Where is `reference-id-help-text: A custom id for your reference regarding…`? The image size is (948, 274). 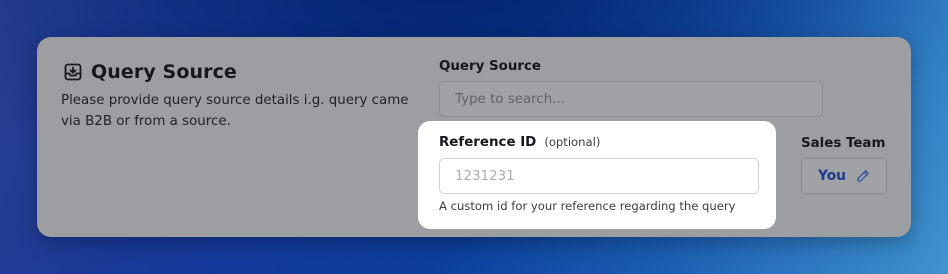 reference-id-help-text: A custom id for your reference regarding… is located at coordinates (587, 206).